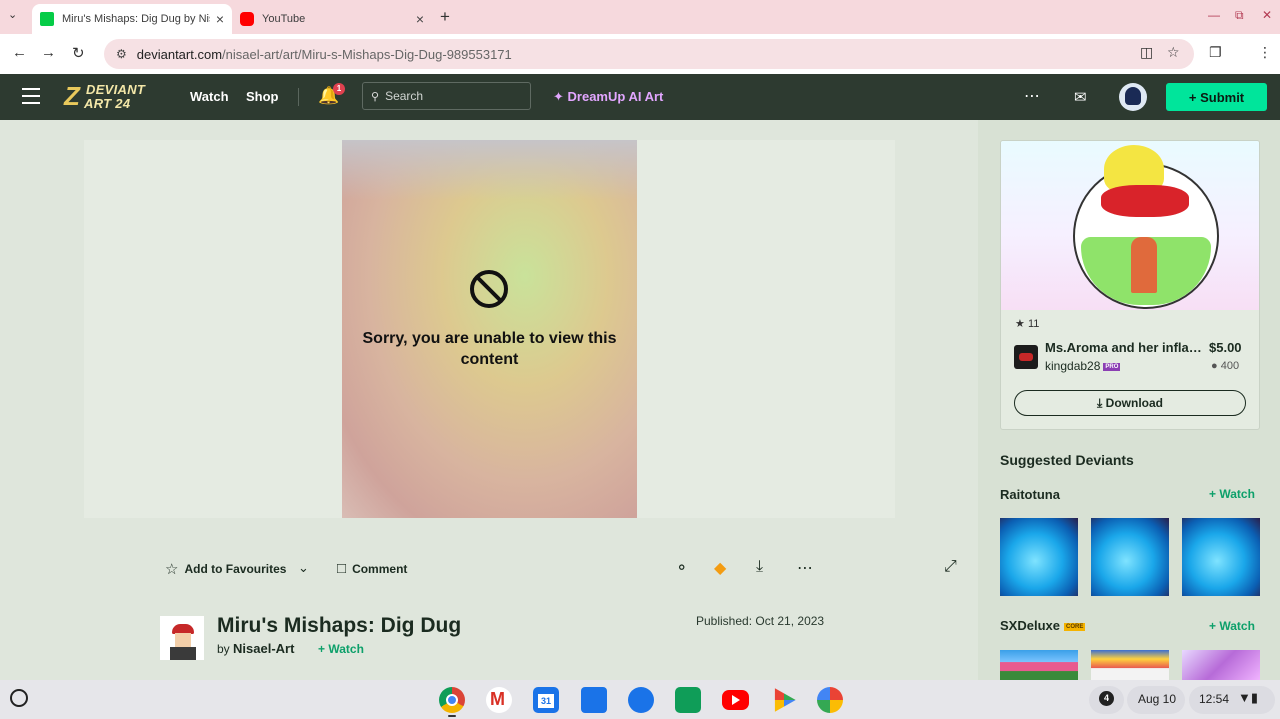 This screenshot has width=1280, height=719. Describe the element at coordinates (688, 700) in the screenshot. I see `meet-icon` at that location.